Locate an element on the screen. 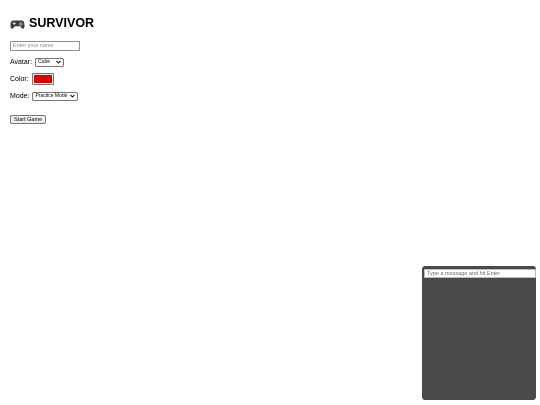 The width and height of the screenshot is (540, 405). color-label: Color: is located at coordinates (19, 79).